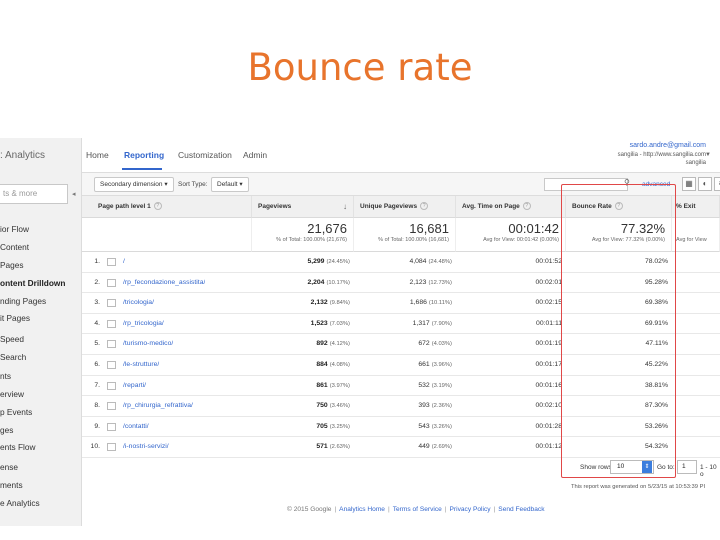 Image resolution: width=720 pixels, height=540 pixels. Describe the element at coordinates (362, 509) in the screenshot. I see `footer-link-analytics-home: Analytics Home` at that location.